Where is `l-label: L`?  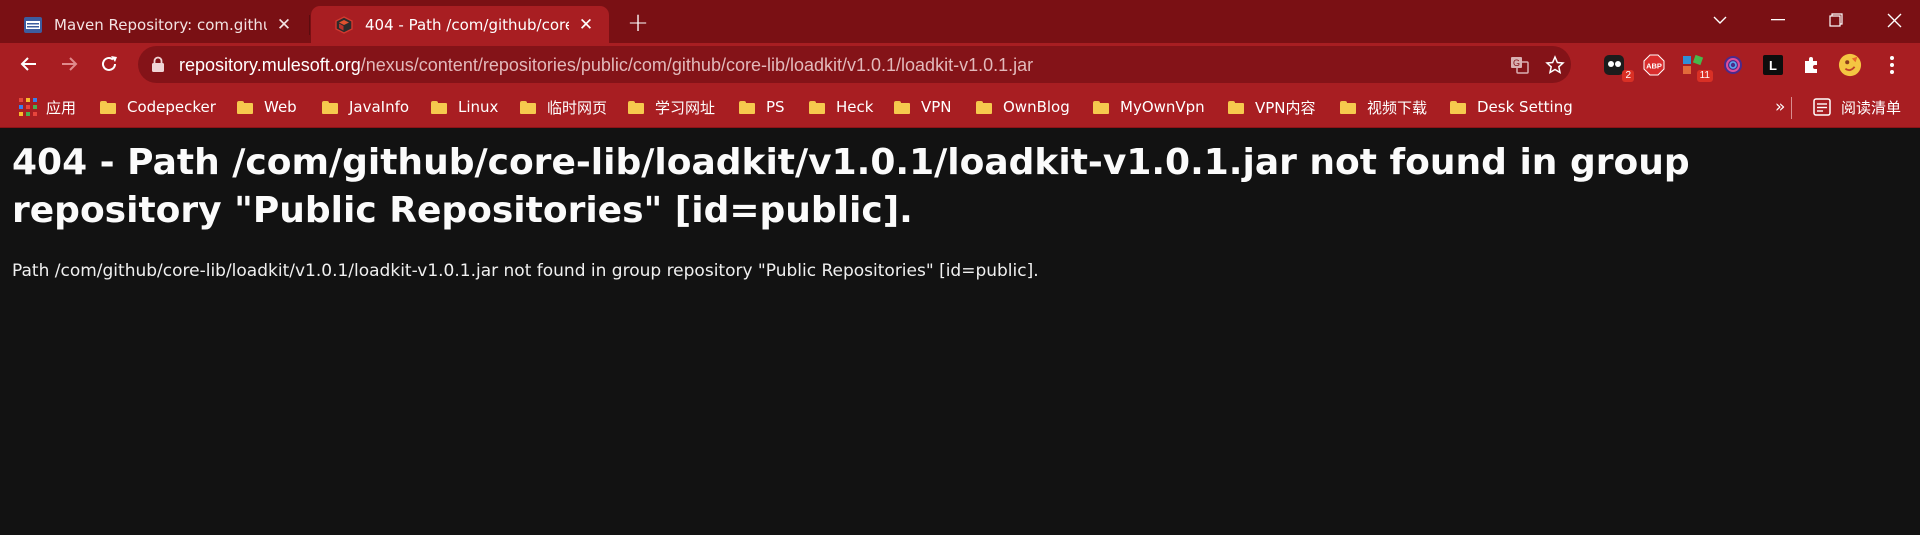 l-label: L is located at coordinates (1773, 65).